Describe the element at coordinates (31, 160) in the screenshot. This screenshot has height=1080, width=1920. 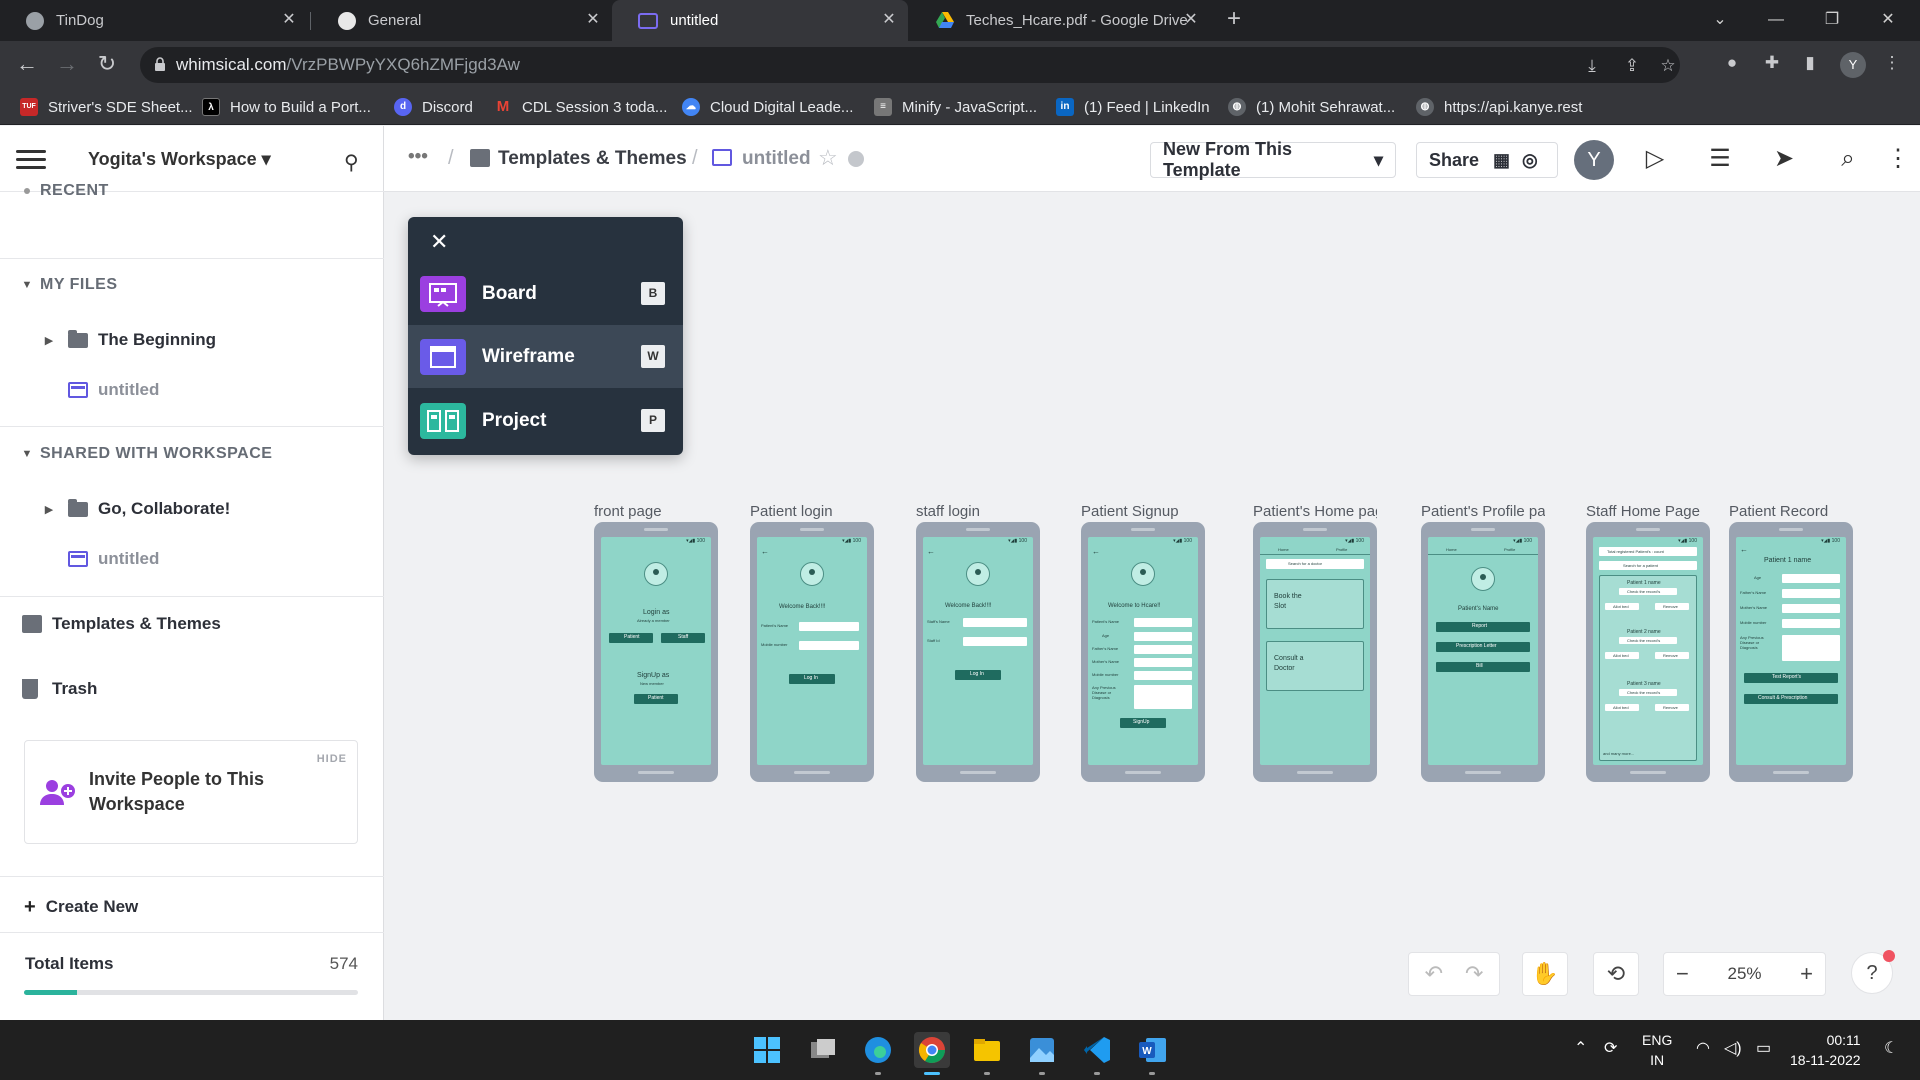
I see `collapse-sidebar-icon` at that location.